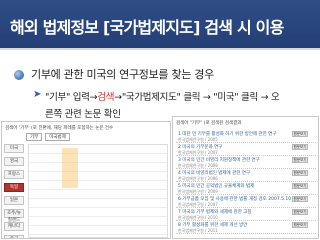 The width and height of the screenshot is (320, 240). What do you see at coordinates (96, 137) in the screenshot?
I see `left-panel-tabs: 기부 미국법제` at bounding box center [96, 137].